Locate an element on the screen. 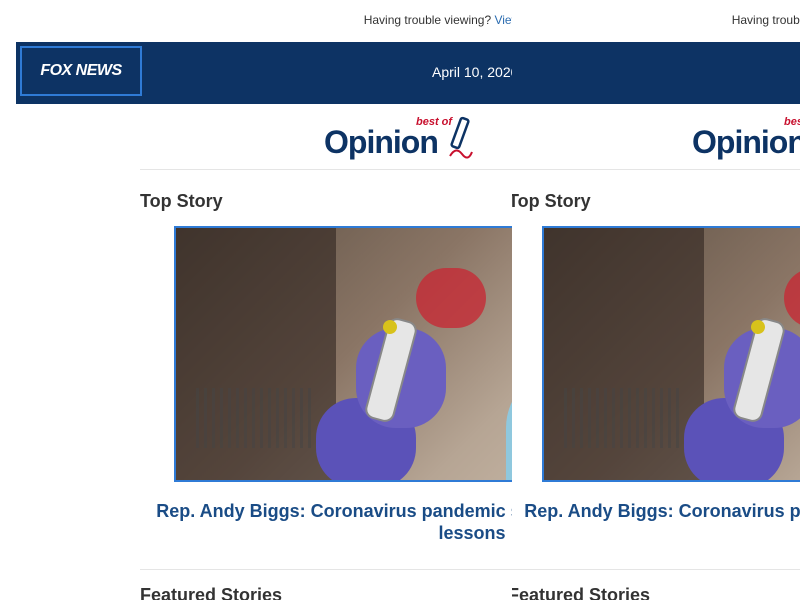  pen-icon is located at coordinates (461, 137).